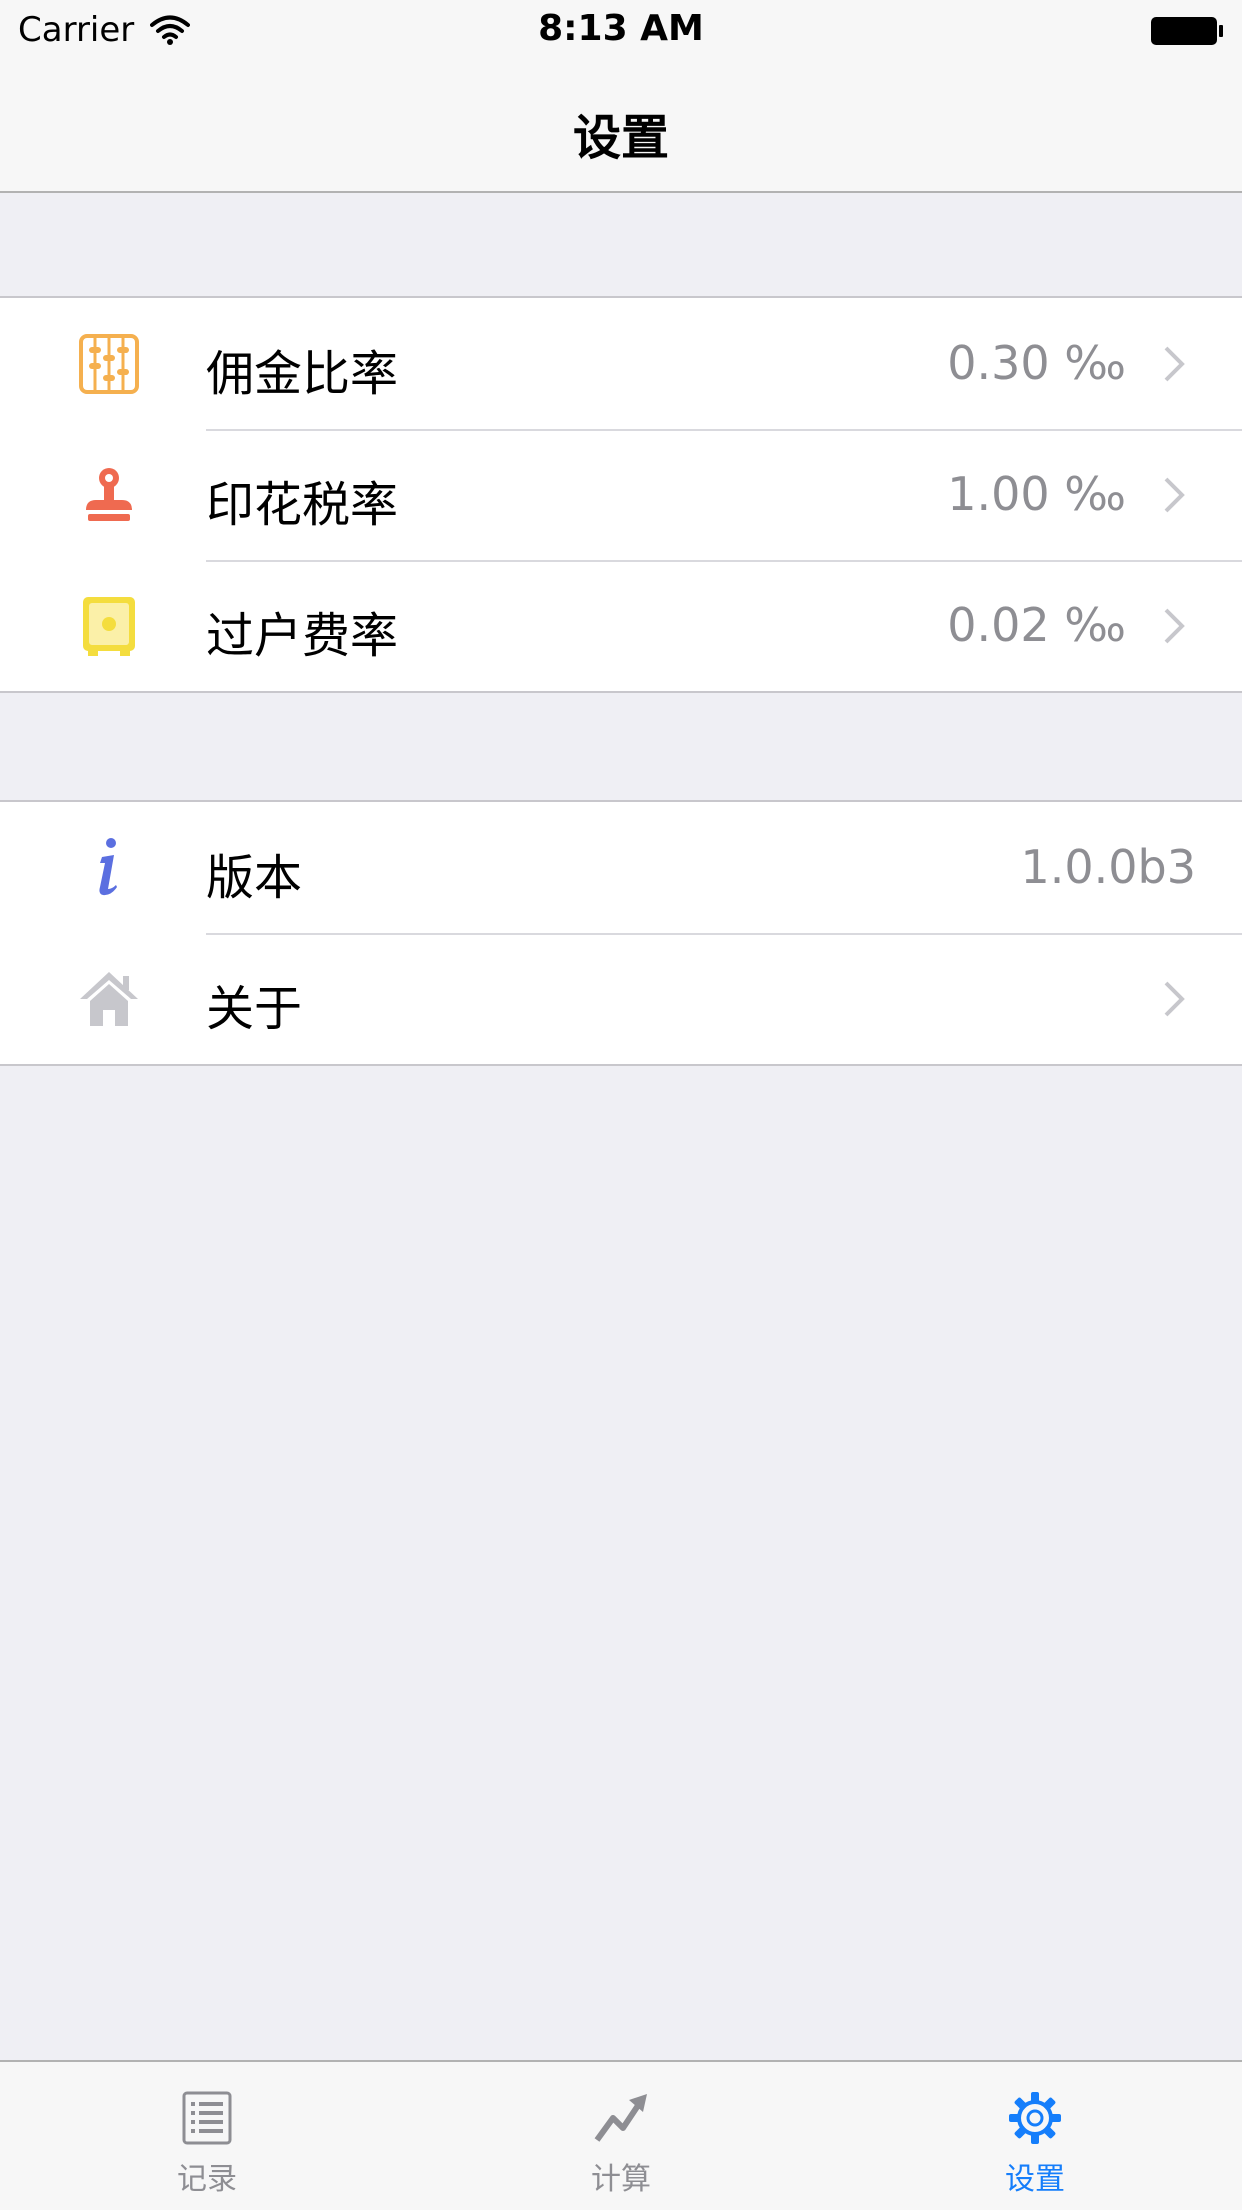 The image size is (1242, 2210). I want to click on row-label: 关于, so click(254, 1009).